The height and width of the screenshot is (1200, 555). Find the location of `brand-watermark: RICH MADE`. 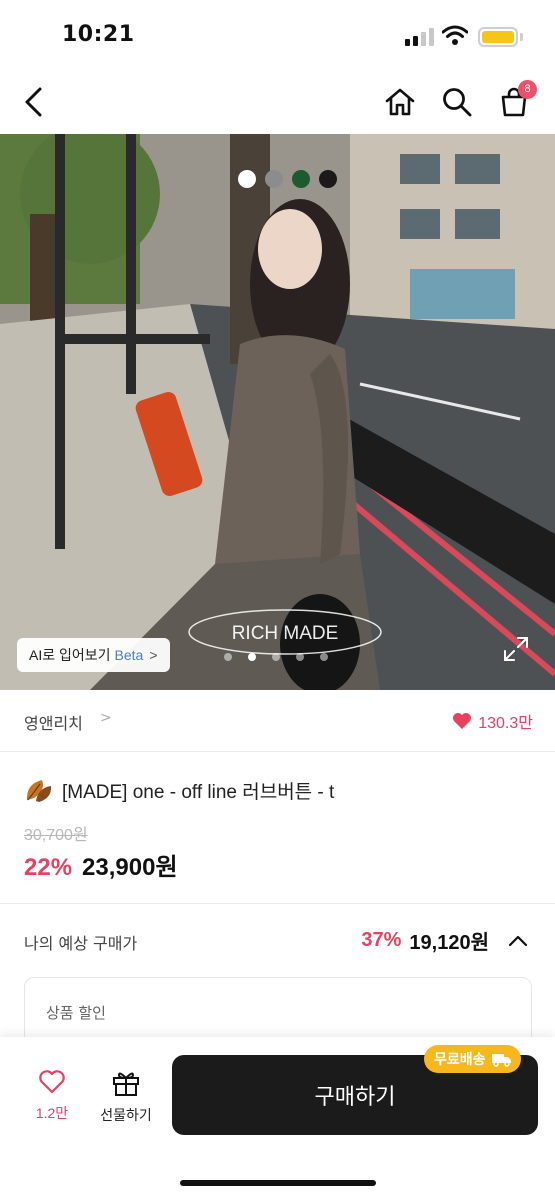

brand-watermark: RICH MADE is located at coordinates (285, 632).